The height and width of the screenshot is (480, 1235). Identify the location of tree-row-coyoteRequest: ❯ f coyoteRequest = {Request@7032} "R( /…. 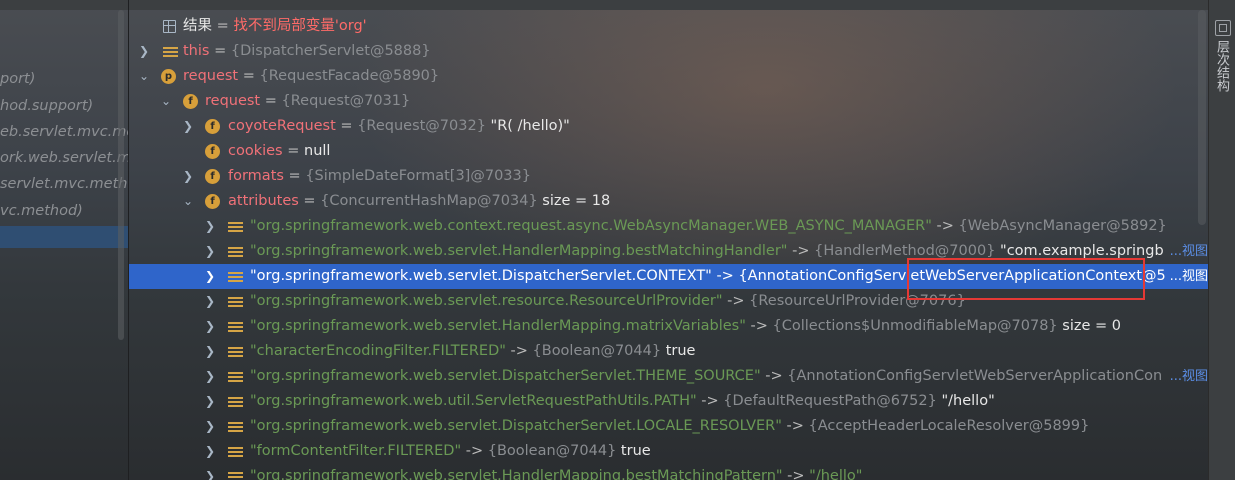
(668, 126).